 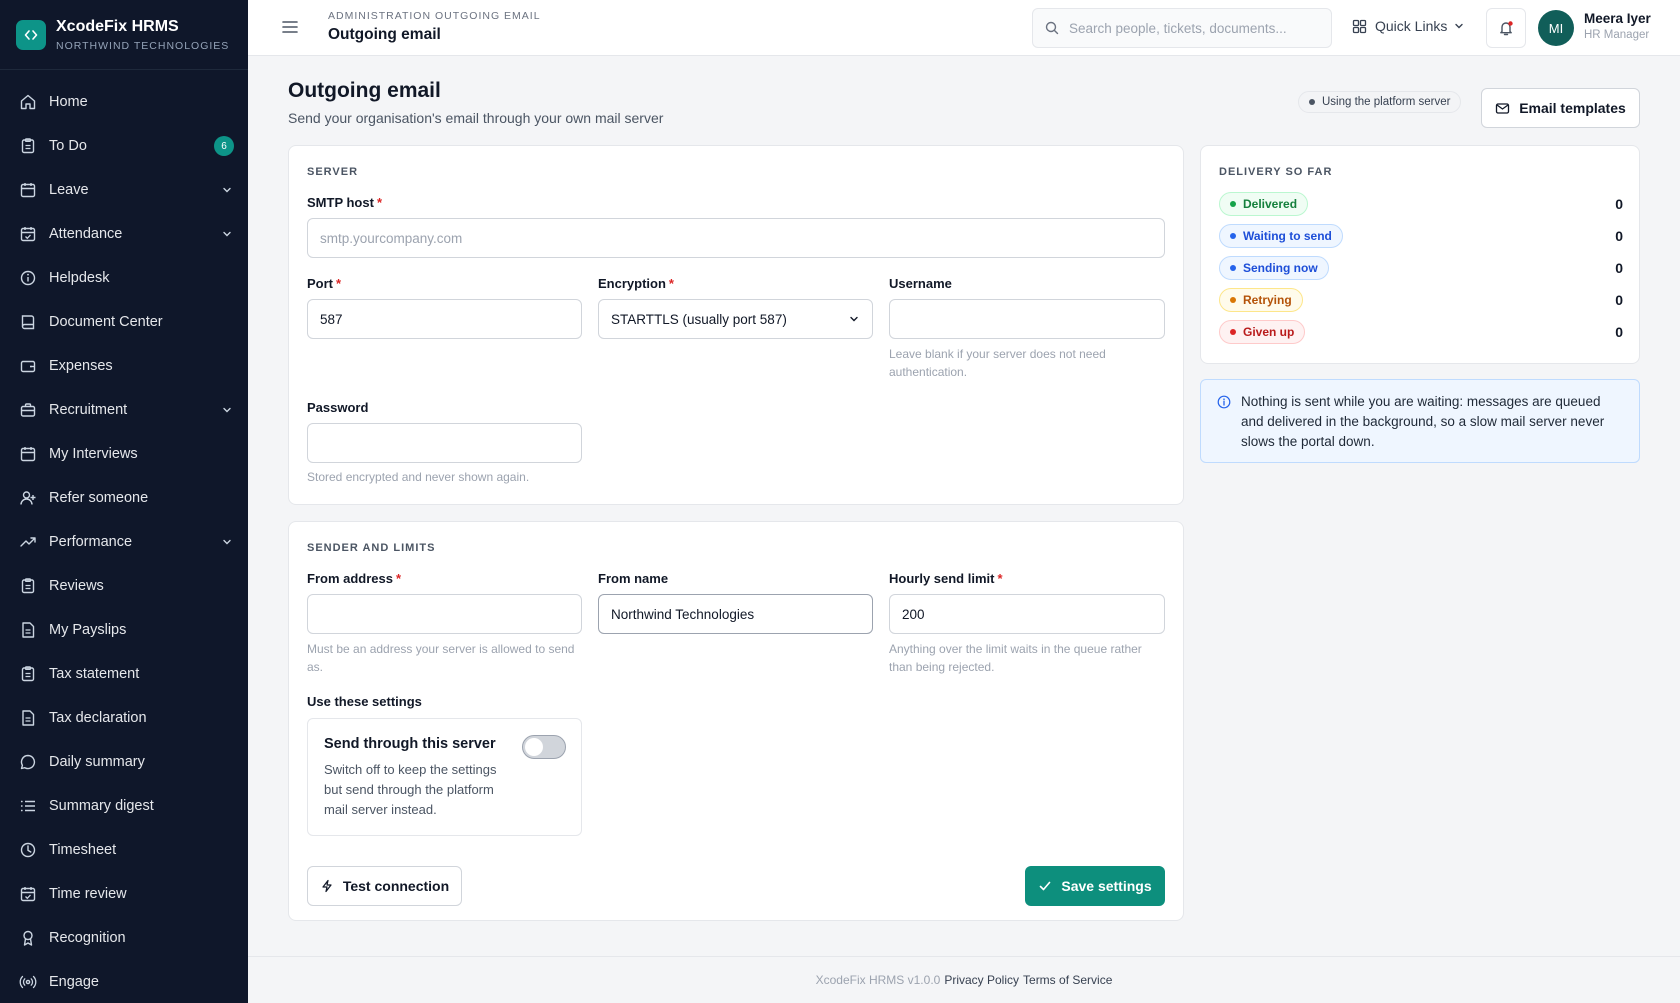 What do you see at coordinates (28, 102) in the screenshot?
I see `home-icon` at bounding box center [28, 102].